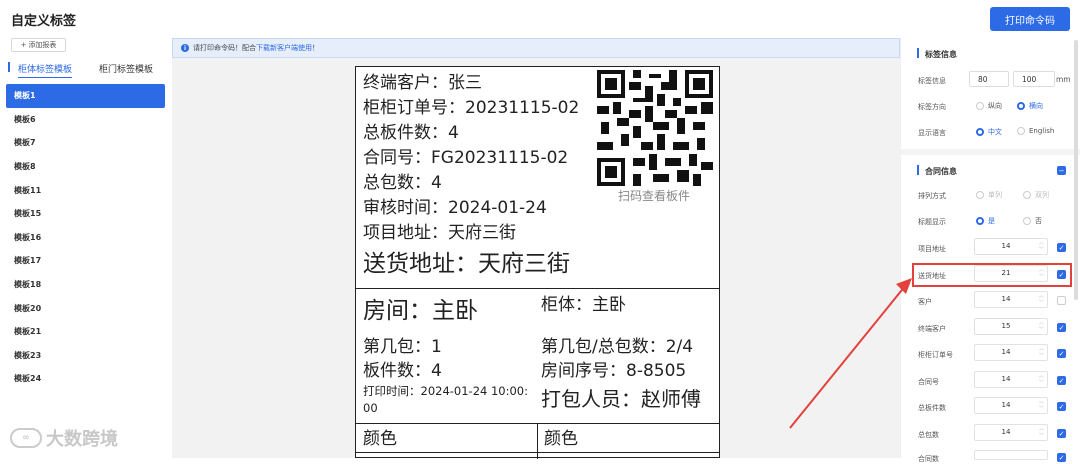 The width and height of the screenshot is (1080, 464). What do you see at coordinates (85, 285) in the screenshot?
I see `template-item: 模板18` at bounding box center [85, 285].